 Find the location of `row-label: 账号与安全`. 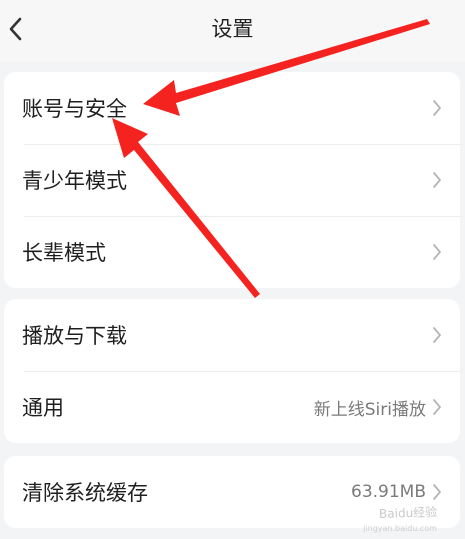

row-label: 账号与安全 is located at coordinates (74, 109).